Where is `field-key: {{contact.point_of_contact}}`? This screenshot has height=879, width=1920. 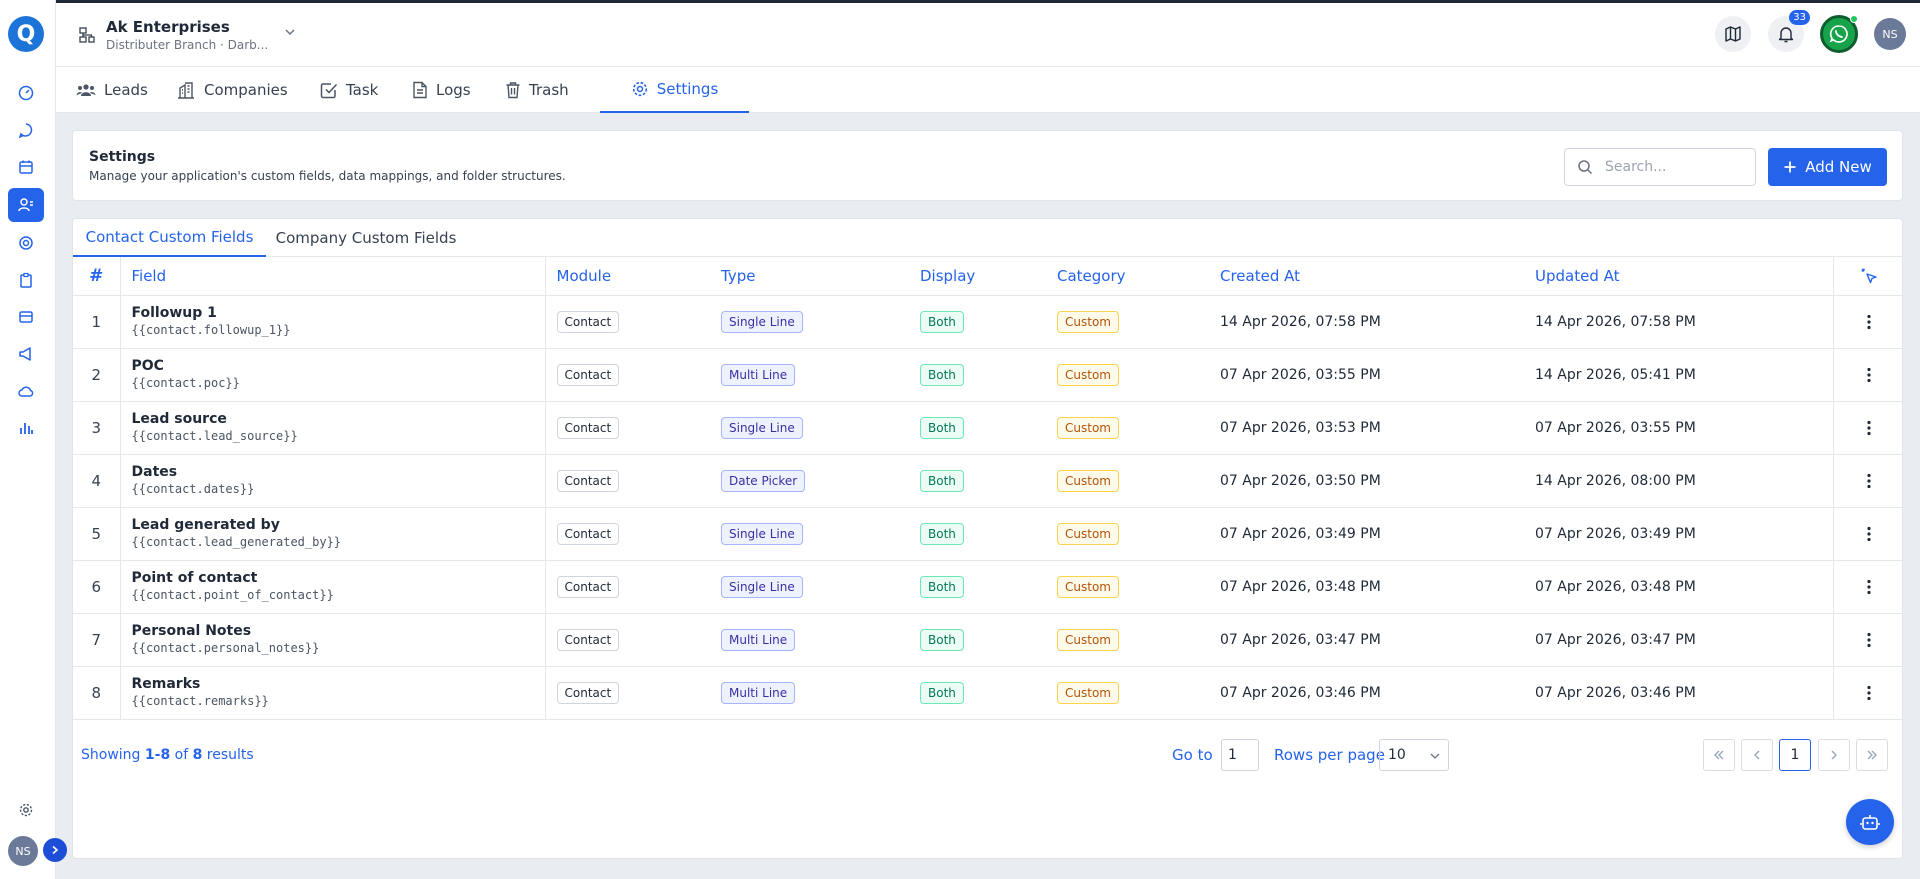
field-key: {{contact.point_of_contact}} is located at coordinates (232, 595).